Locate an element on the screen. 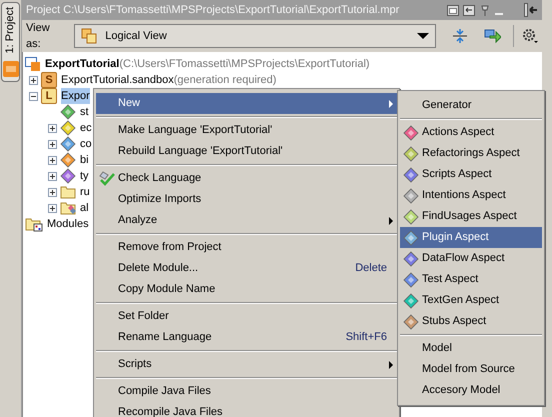  submenu-item: Stubs Aspect is located at coordinates (471, 321).